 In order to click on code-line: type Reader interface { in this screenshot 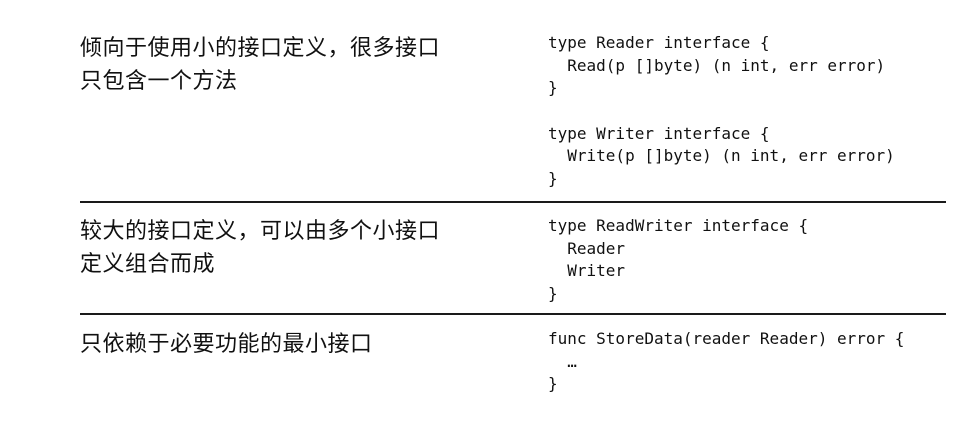, I will do `click(659, 42)`.